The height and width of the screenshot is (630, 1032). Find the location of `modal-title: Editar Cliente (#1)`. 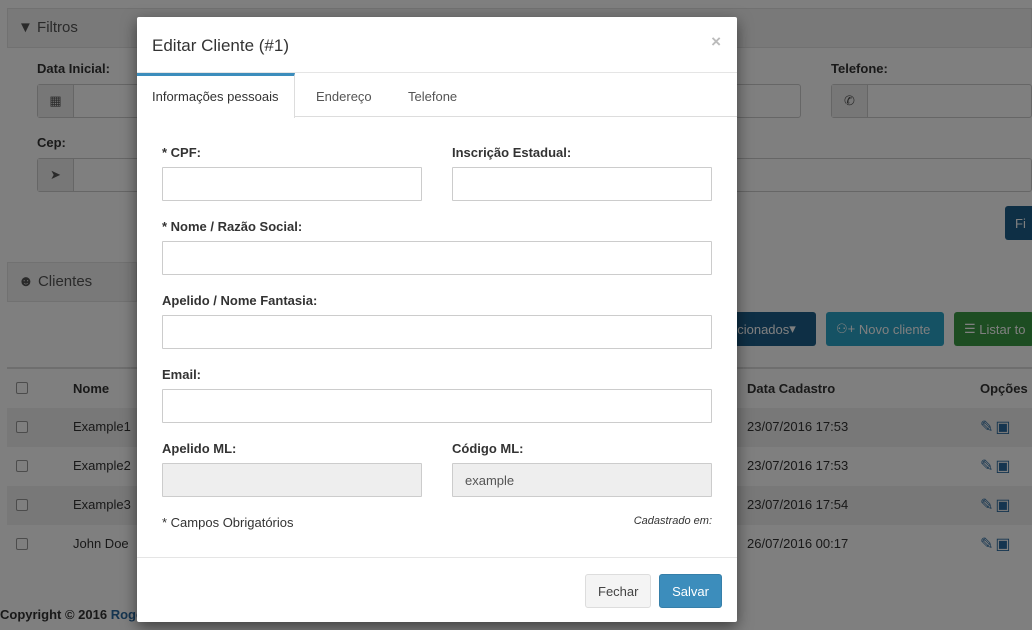

modal-title: Editar Cliente (#1) is located at coordinates (221, 45).